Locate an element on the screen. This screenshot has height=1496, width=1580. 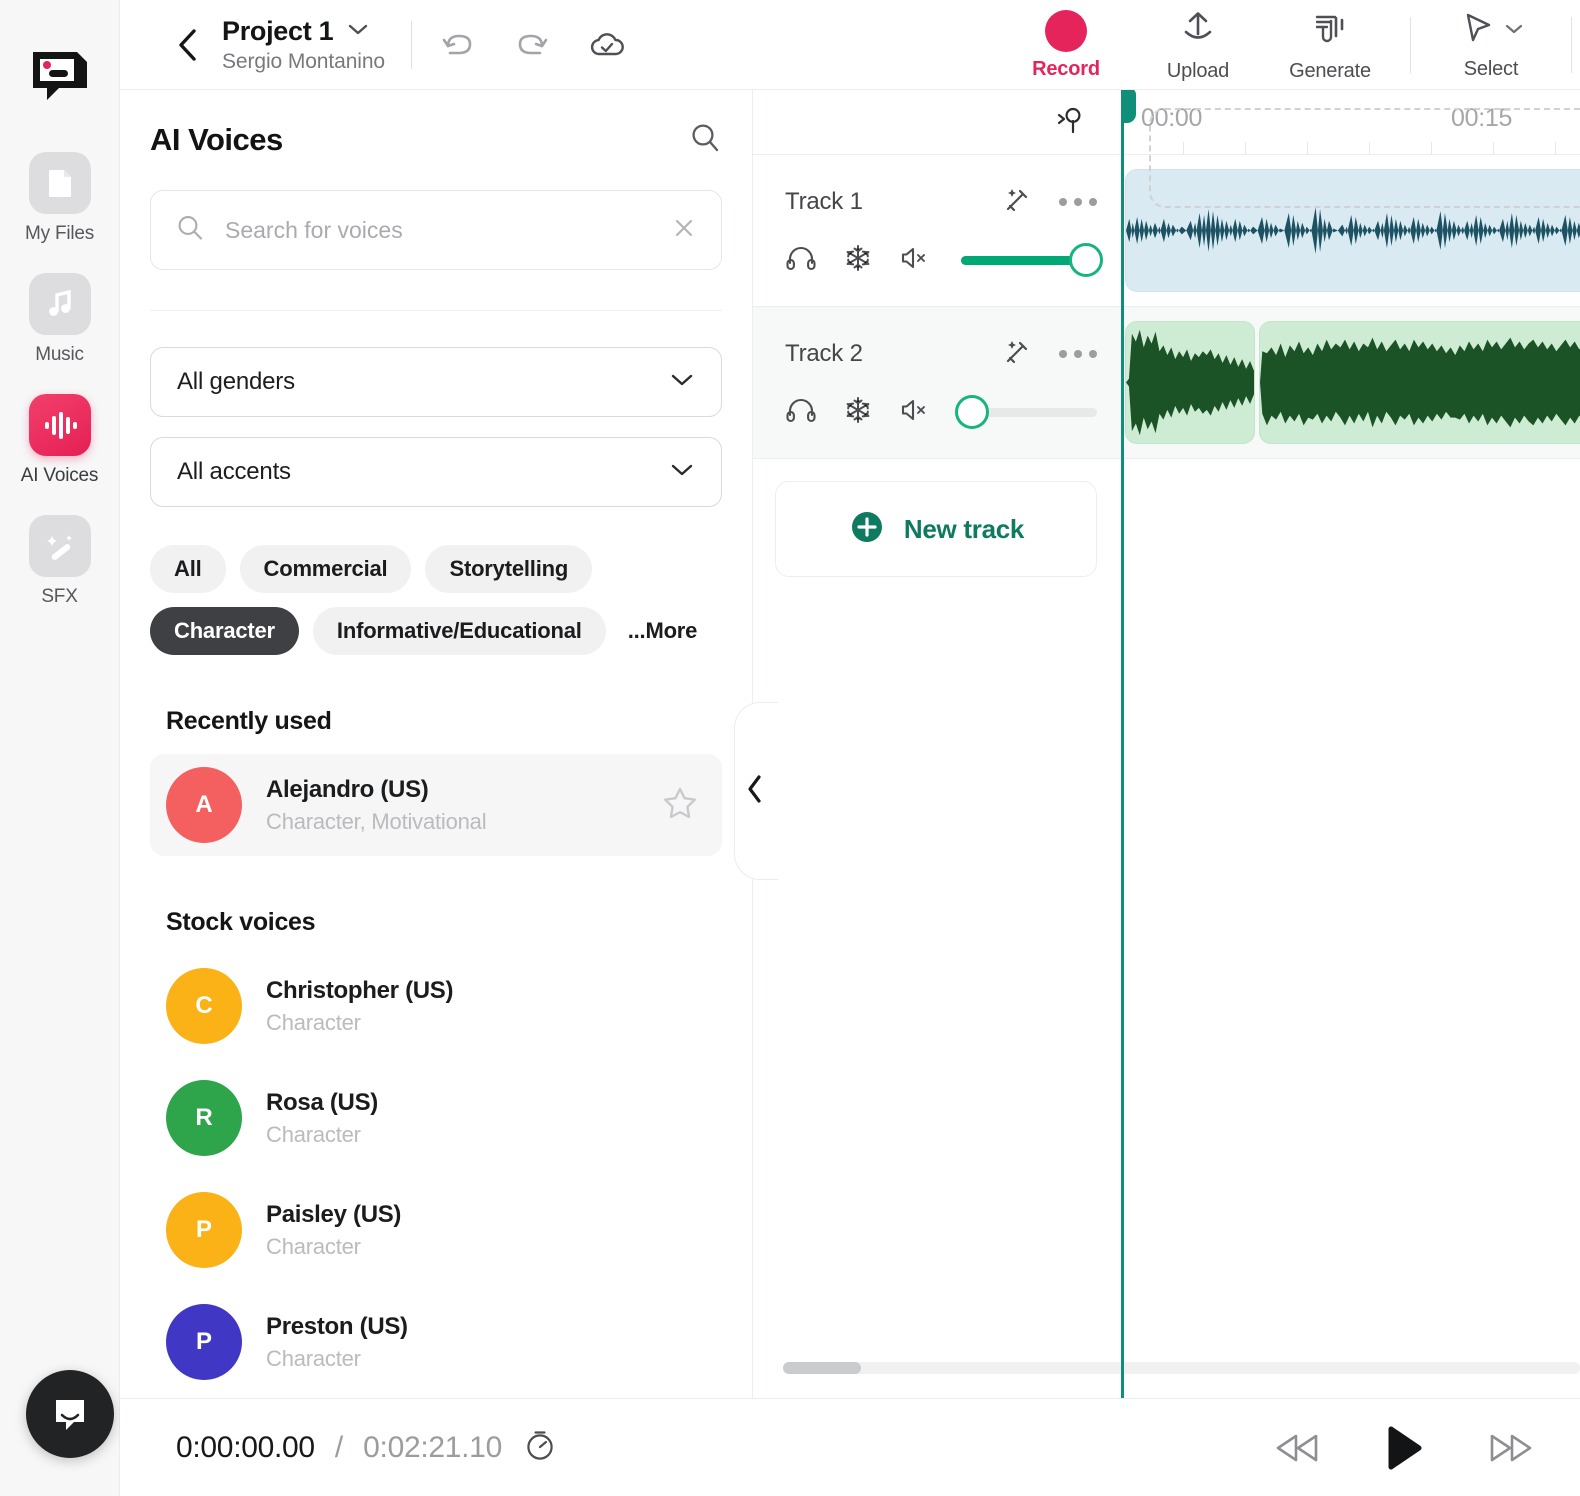
select-tool-button: Select is located at coordinates (1491, 45).